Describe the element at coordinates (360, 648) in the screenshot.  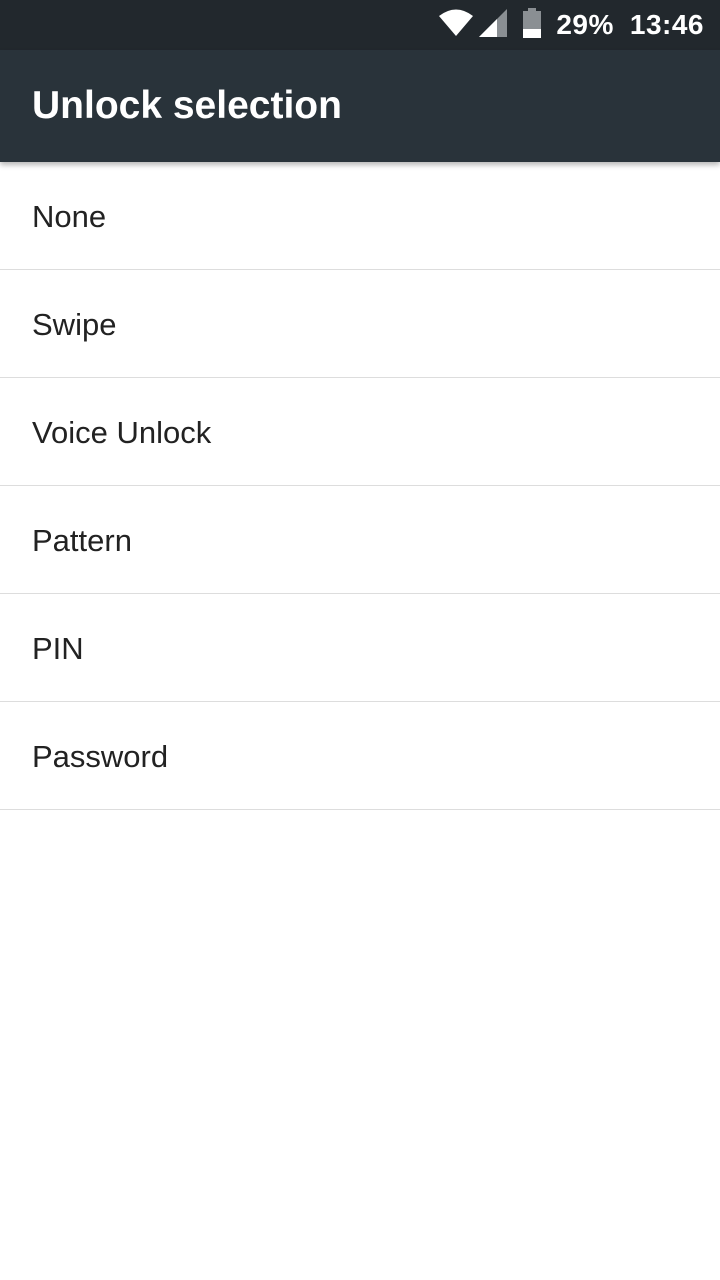
I see `option-pin: PIN` at that location.